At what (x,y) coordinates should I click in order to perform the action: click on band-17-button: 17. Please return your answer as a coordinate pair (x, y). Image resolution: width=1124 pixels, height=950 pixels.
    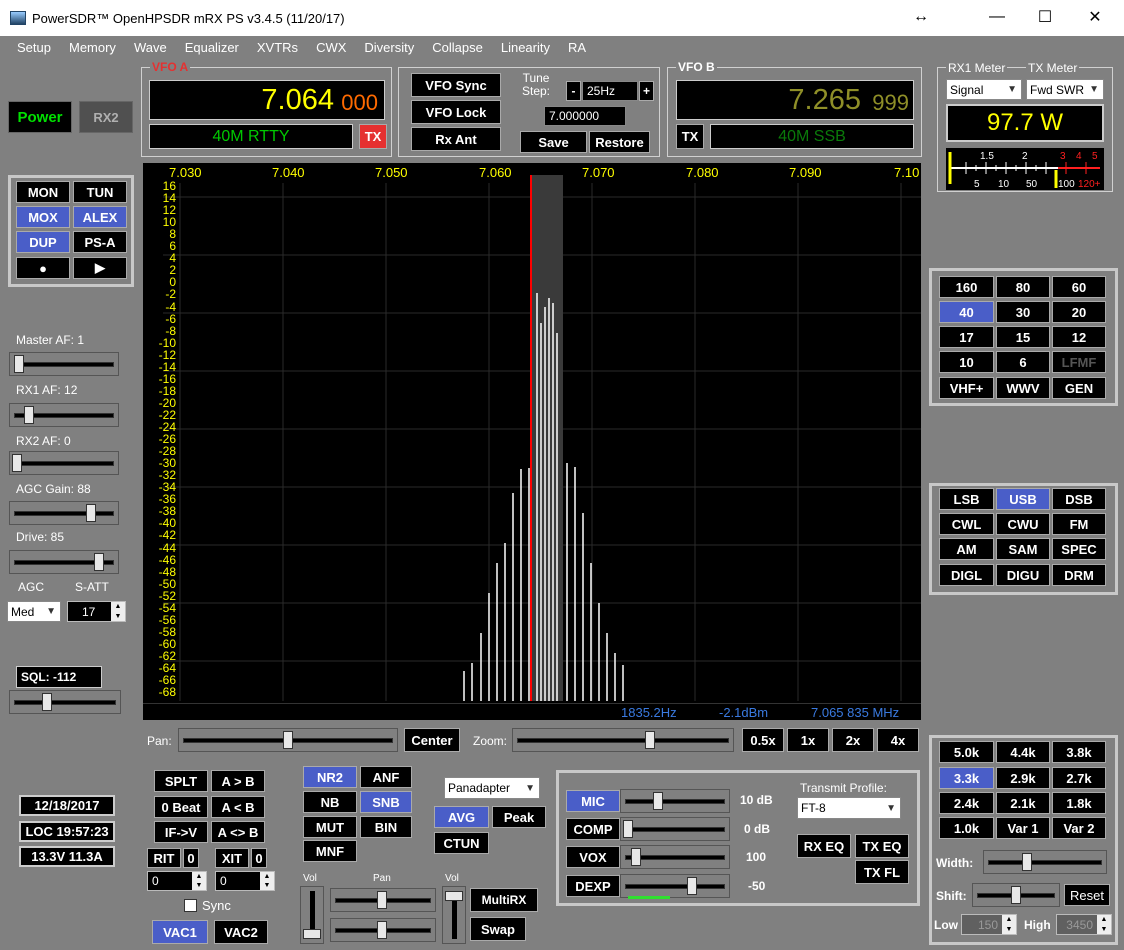
    Looking at the image, I should click on (966, 337).